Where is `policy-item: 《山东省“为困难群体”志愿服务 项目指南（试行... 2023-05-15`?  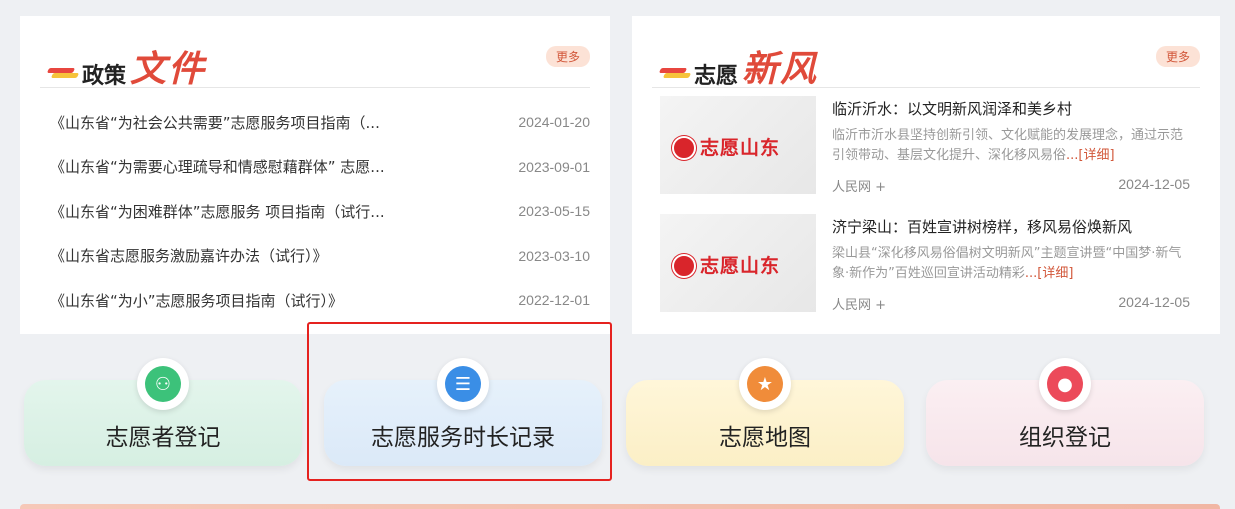 policy-item: 《山东省“为困难群体”志愿服务 项目指南（试行... 2023-05-15 is located at coordinates (315, 211).